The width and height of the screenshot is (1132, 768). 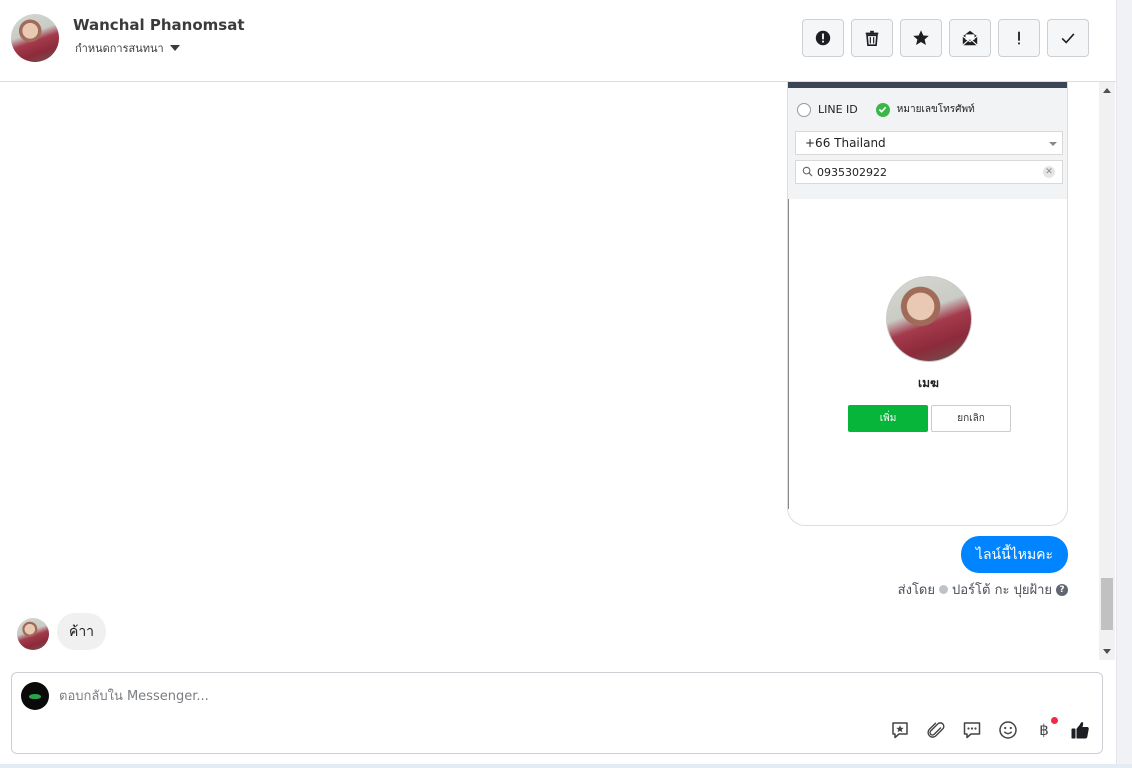 What do you see at coordinates (459, 696) in the screenshot?
I see `reply-input` at bounding box center [459, 696].